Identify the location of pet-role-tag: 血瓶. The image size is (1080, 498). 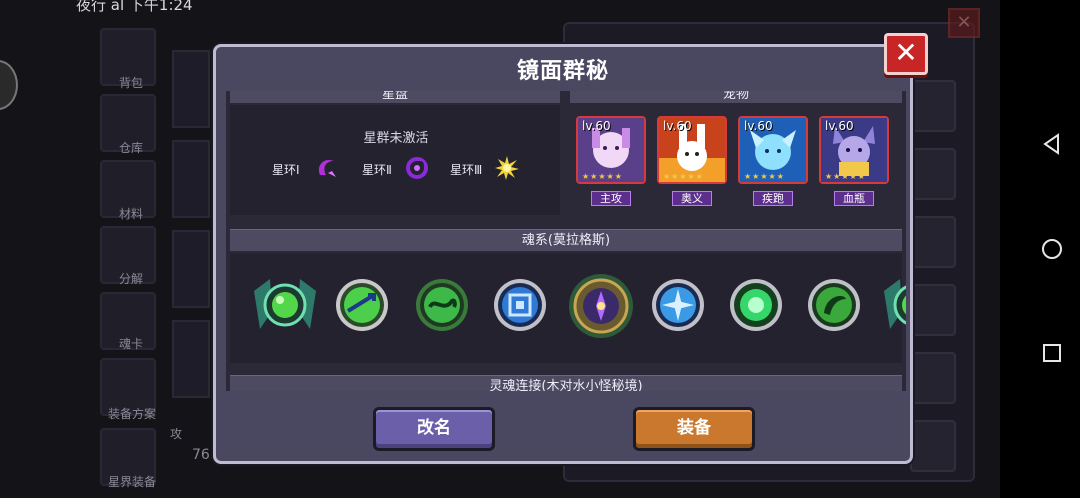
(854, 198).